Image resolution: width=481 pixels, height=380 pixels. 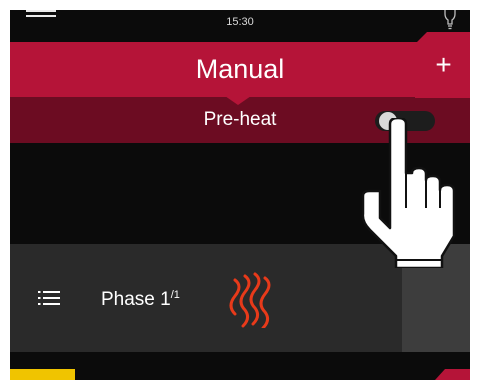 What do you see at coordinates (49, 298) in the screenshot?
I see `list-icon` at bounding box center [49, 298].